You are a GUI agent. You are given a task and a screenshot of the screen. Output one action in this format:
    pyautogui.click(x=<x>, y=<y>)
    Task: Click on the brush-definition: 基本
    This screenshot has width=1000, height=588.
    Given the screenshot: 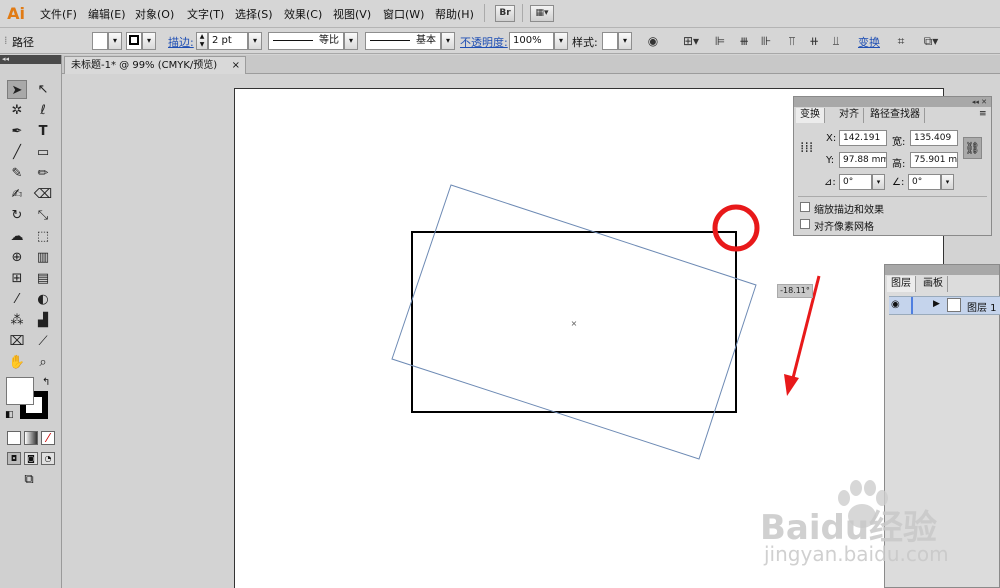 What is the action you would take?
    pyautogui.click(x=403, y=41)
    